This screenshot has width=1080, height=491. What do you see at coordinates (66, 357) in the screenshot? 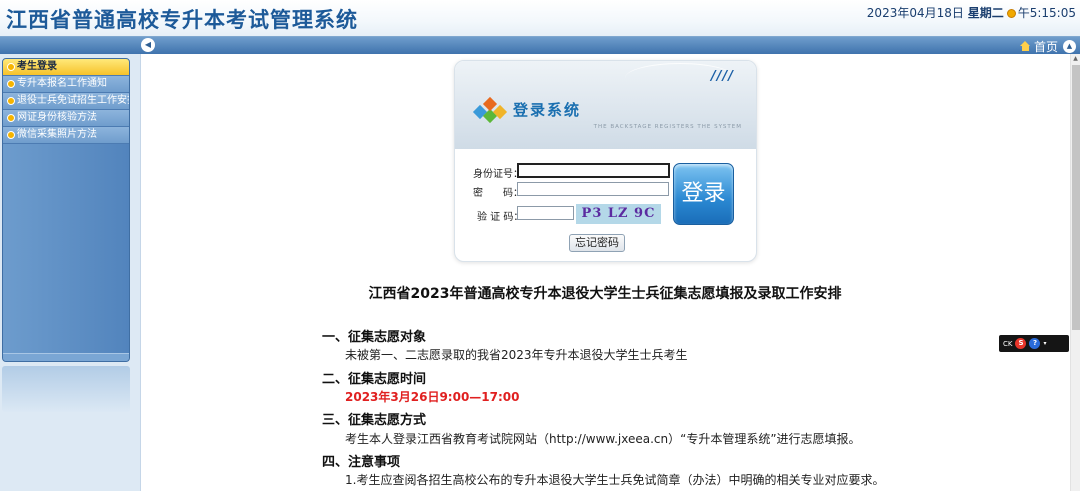
I see `sidebar-footer` at bounding box center [66, 357].